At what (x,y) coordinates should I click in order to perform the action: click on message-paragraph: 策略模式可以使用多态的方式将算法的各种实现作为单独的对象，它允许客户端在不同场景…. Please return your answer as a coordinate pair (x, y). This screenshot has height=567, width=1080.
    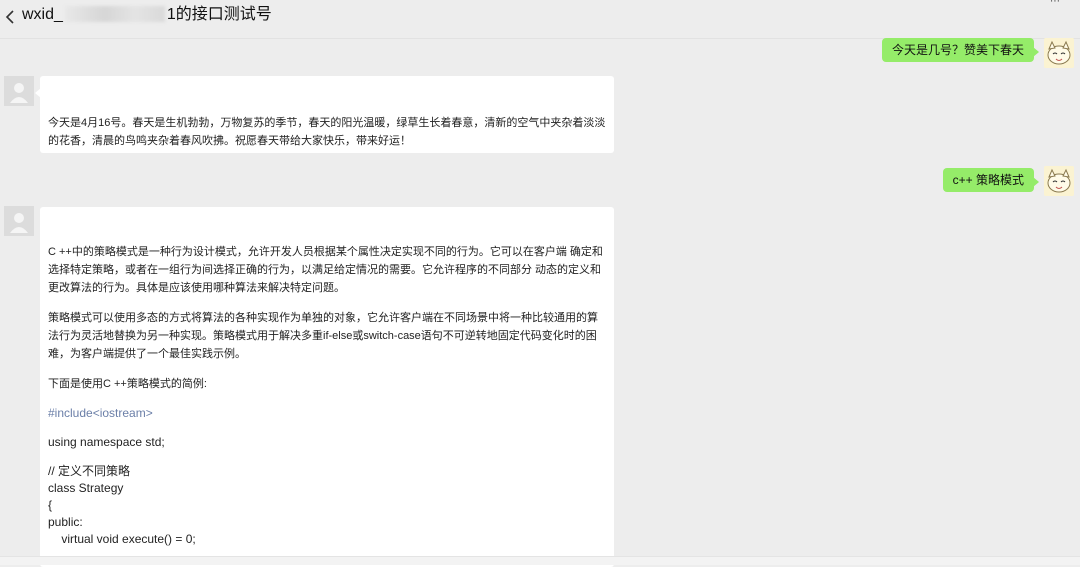
    Looking at the image, I should click on (323, 336).